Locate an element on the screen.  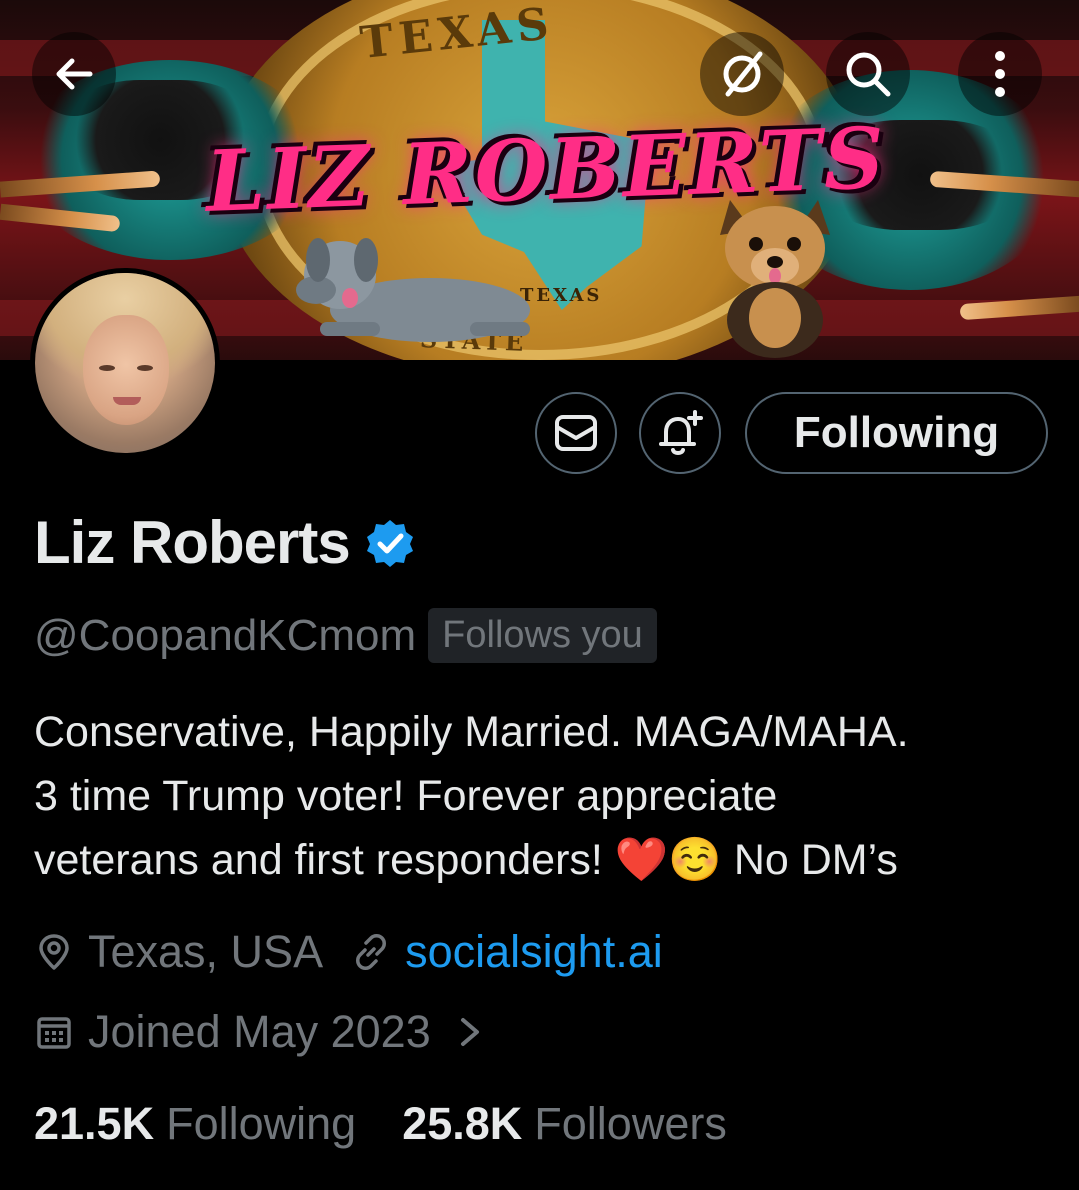
grok-button is located at coordinates (742, 74).